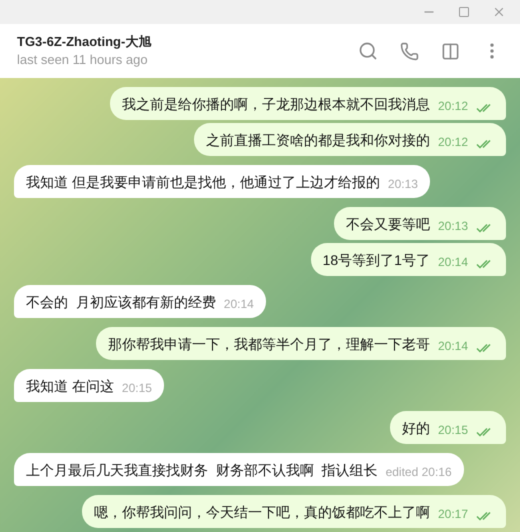 The image size is (520, 532). What do you see at coordinates (409, 51) in the screenshot?
I see `phone-icon` at bounding box center [409, 51].